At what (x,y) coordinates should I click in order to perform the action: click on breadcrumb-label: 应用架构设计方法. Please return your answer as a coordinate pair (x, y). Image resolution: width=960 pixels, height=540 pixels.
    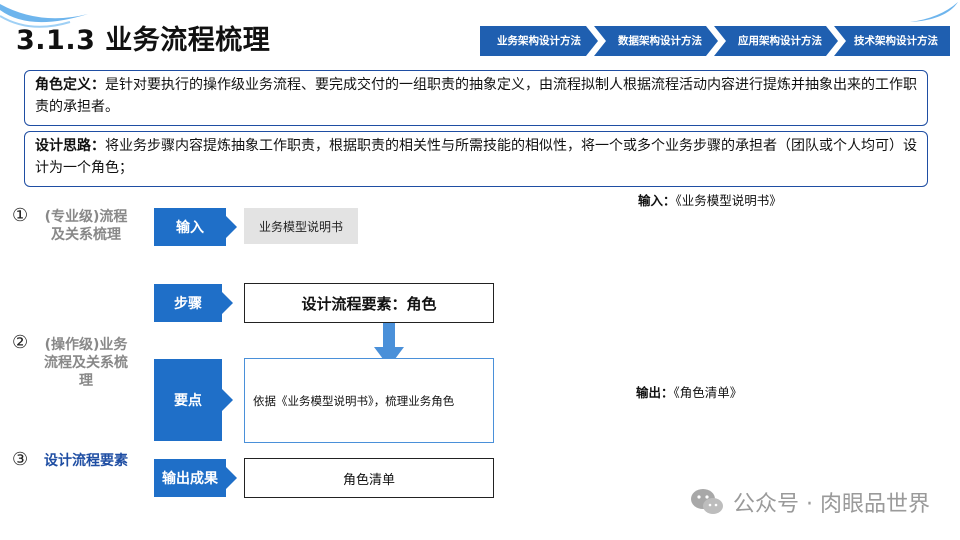
    Looking at the image, I should click on (780, 41).